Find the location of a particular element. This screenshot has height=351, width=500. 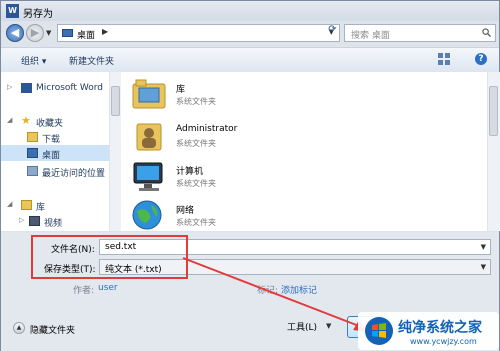

list-item: Administrator 系统文件夹 is located at coordinates (281, 137).